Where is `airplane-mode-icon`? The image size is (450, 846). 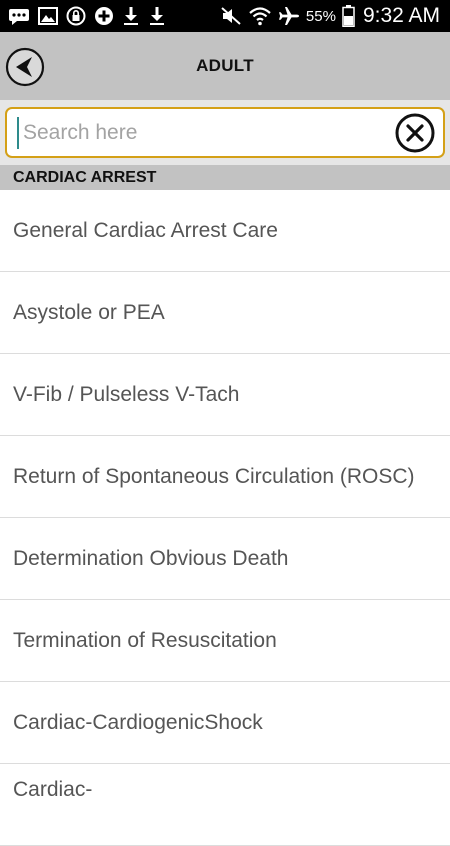
airplane-mode-icon is located at coordinates (288, 16).